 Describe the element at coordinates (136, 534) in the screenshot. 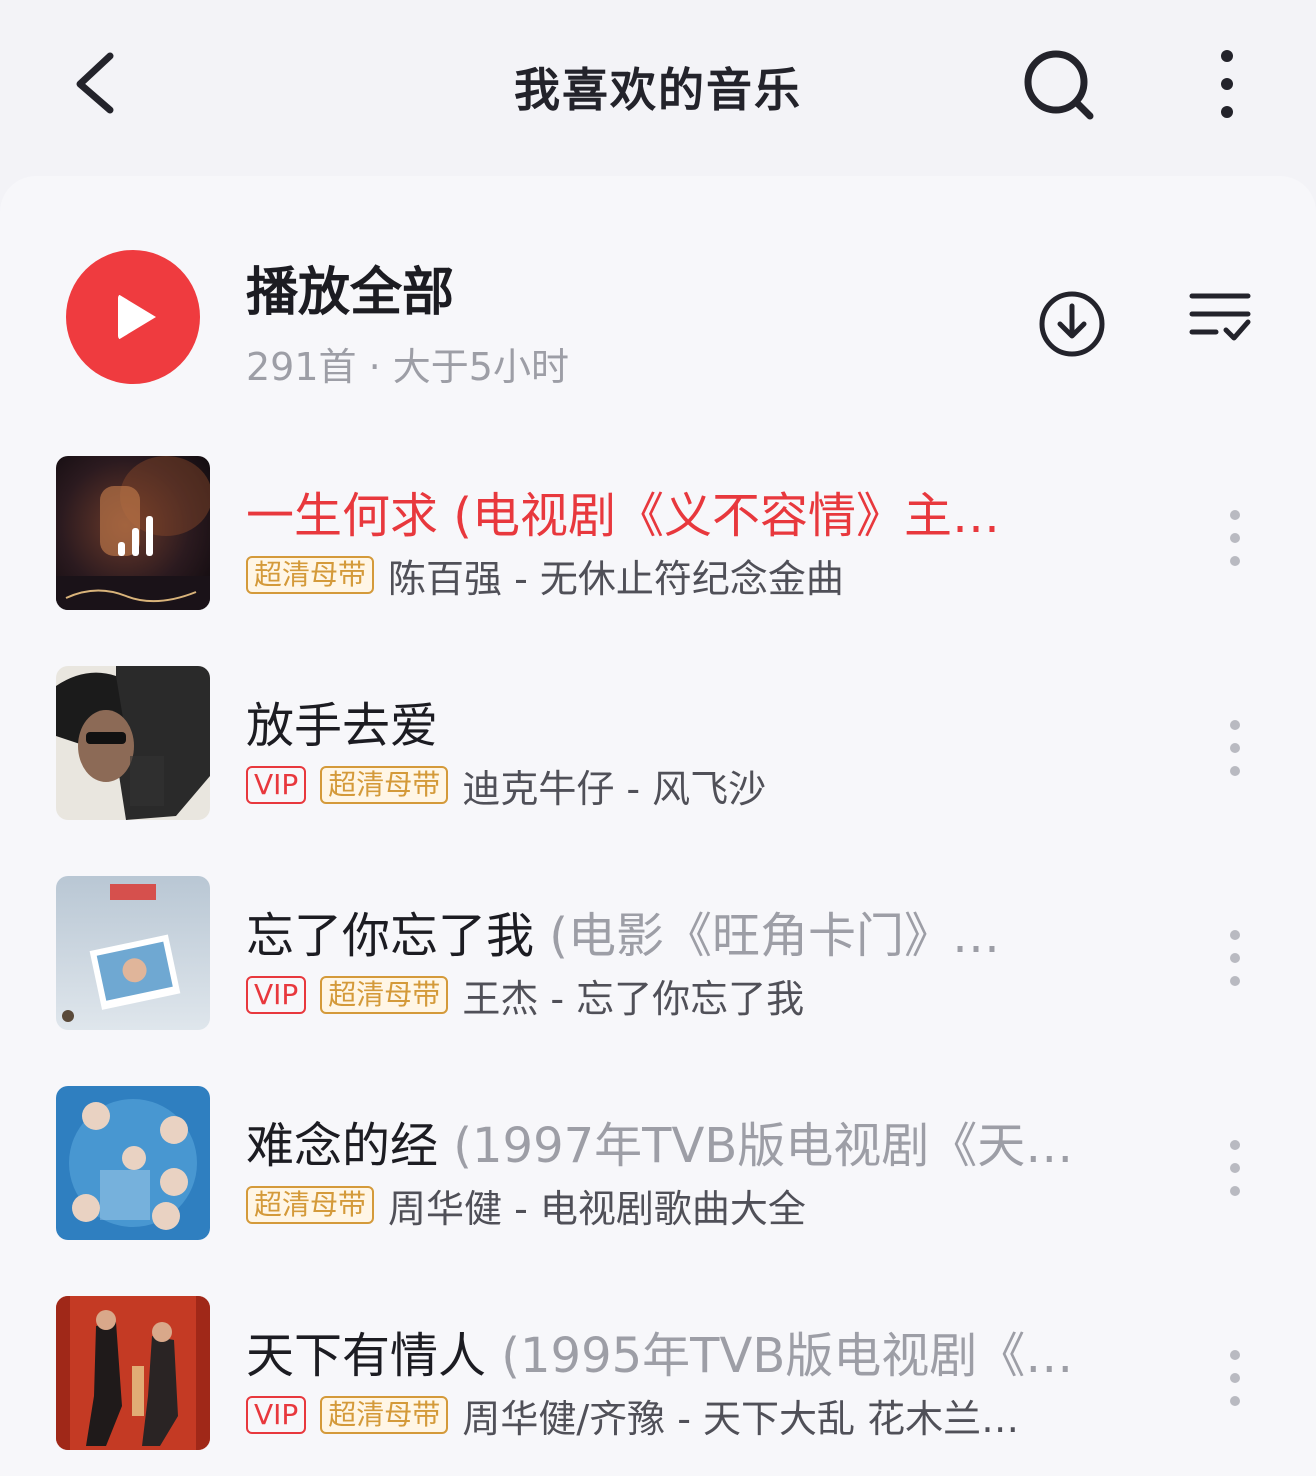

I see `now-playing-icon` at that location.